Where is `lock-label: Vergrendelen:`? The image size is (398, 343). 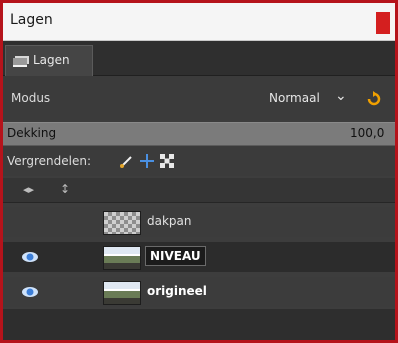 lock-label: Vergrendelen: is located at coordinates (49, 161).